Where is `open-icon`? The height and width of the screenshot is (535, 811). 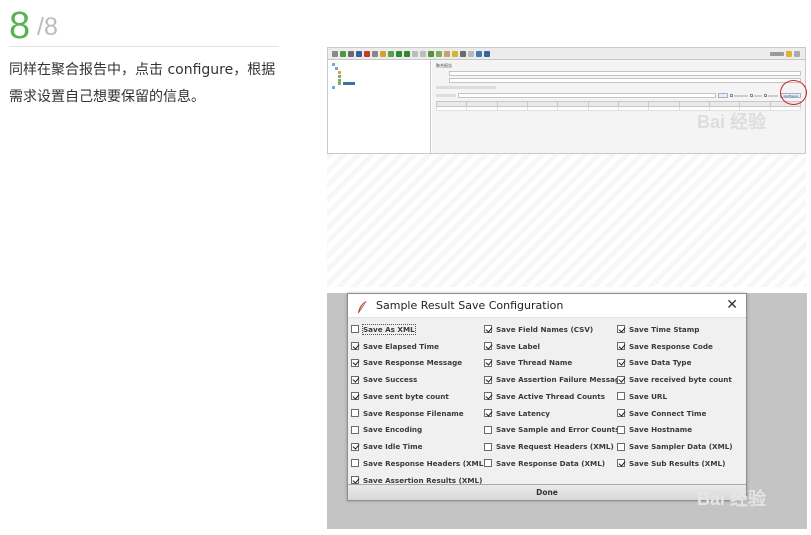
open-icon is located at coordinates (351, 53).